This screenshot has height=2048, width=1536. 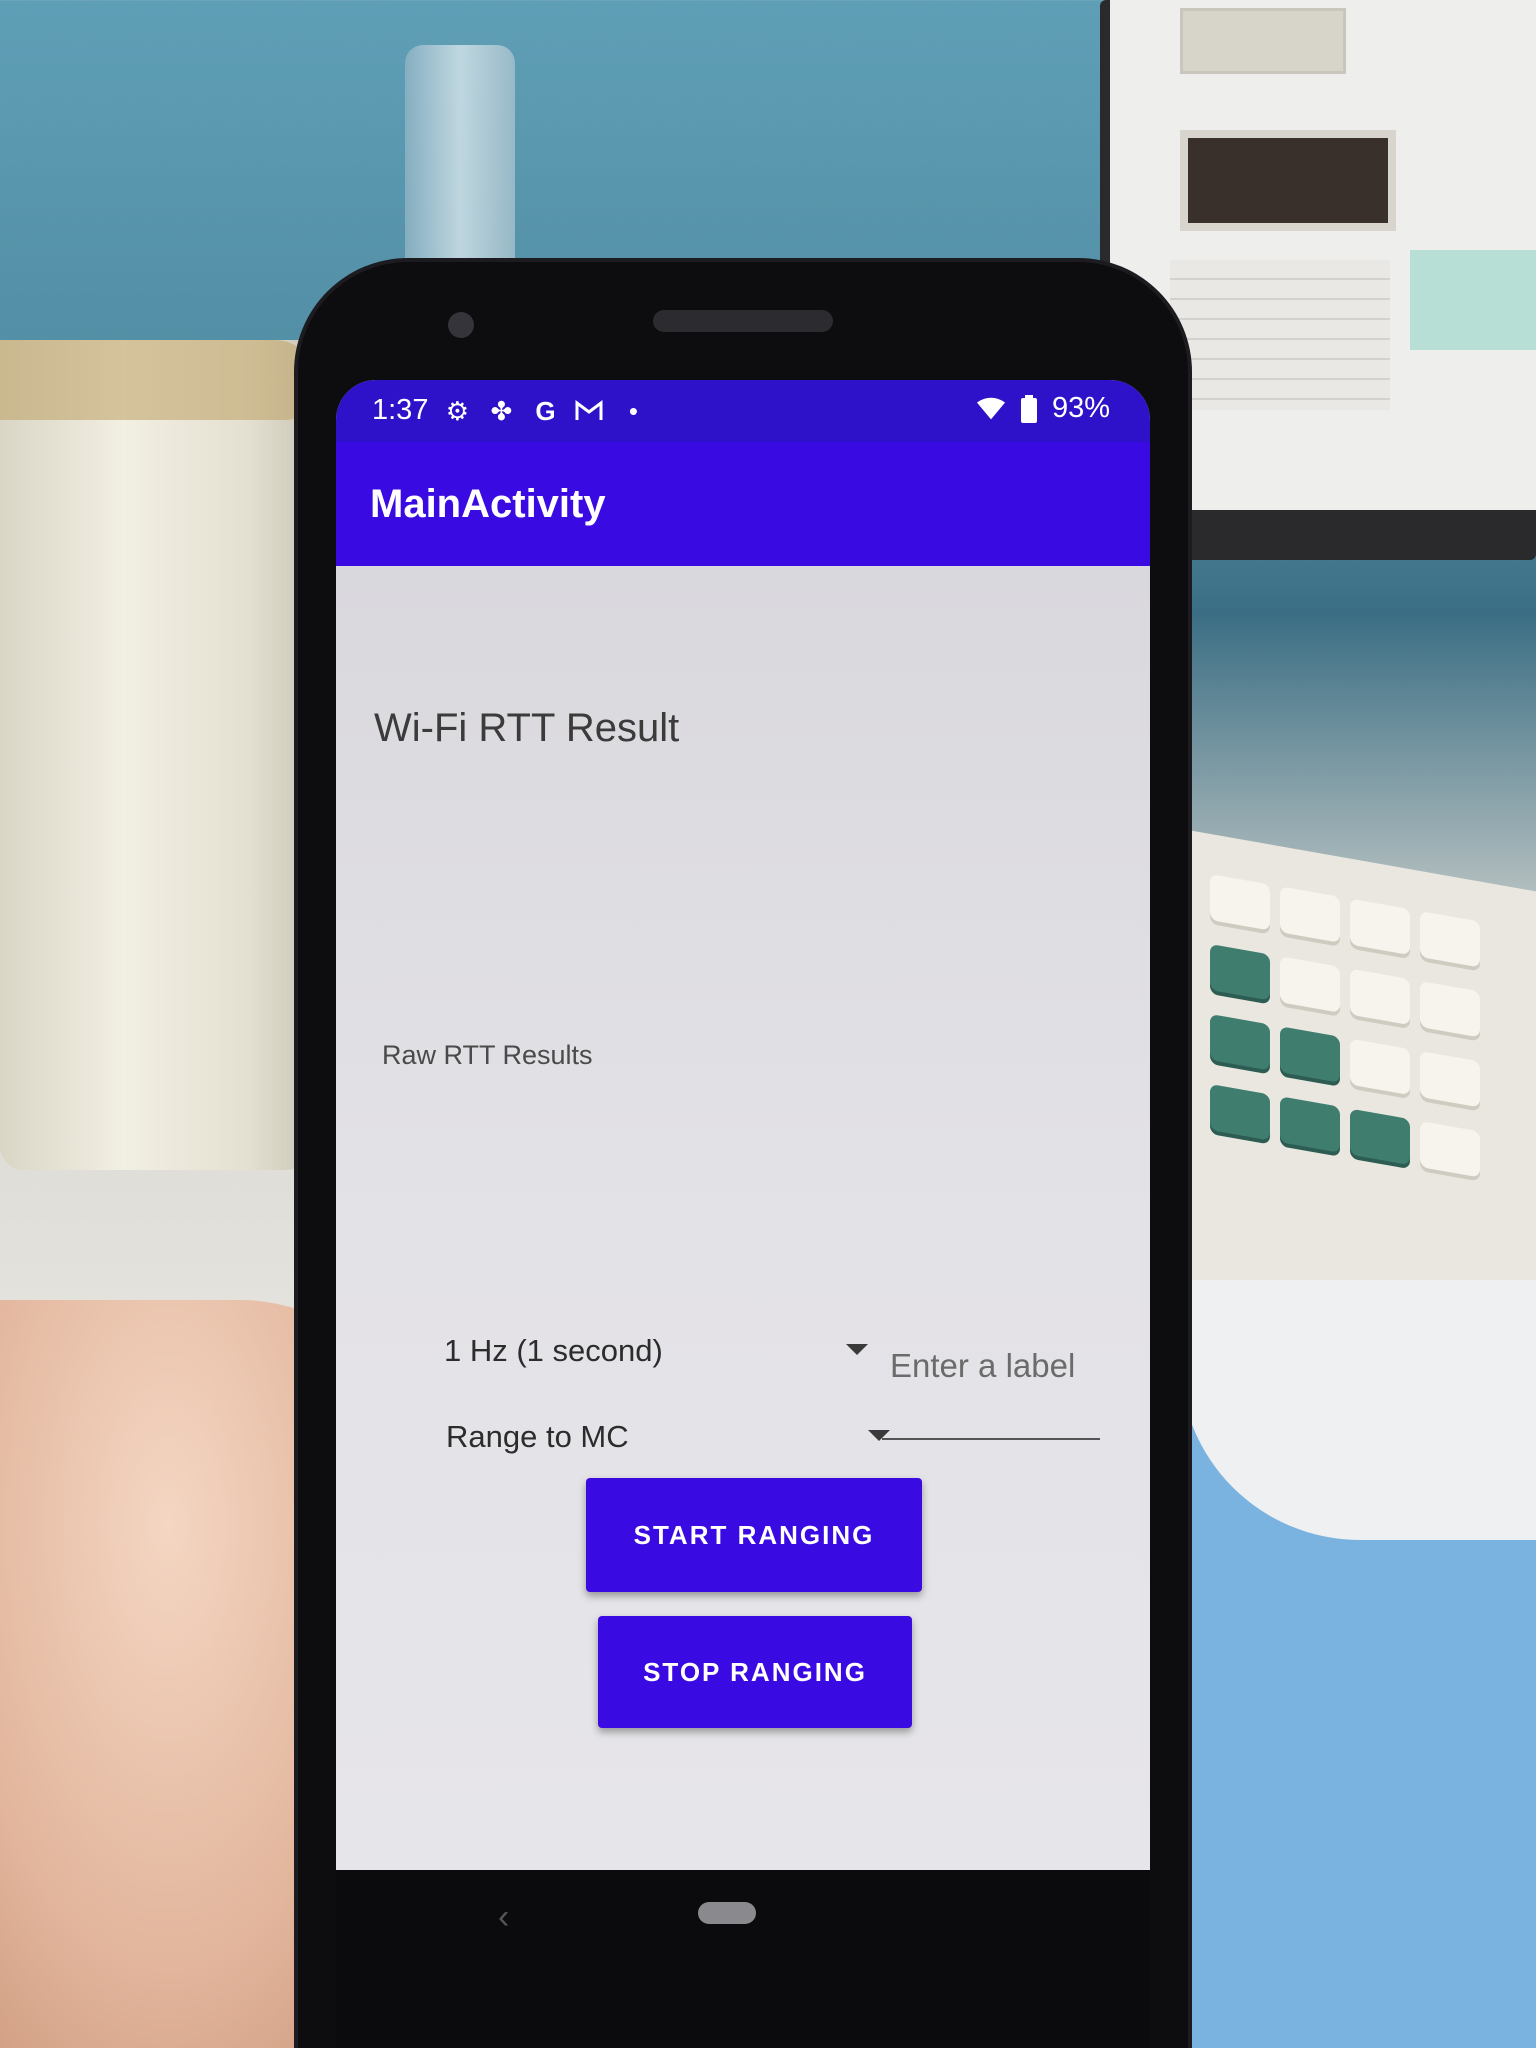 I want to click on start-ranging-button: START RANGING, so click(x=754, y=1535).